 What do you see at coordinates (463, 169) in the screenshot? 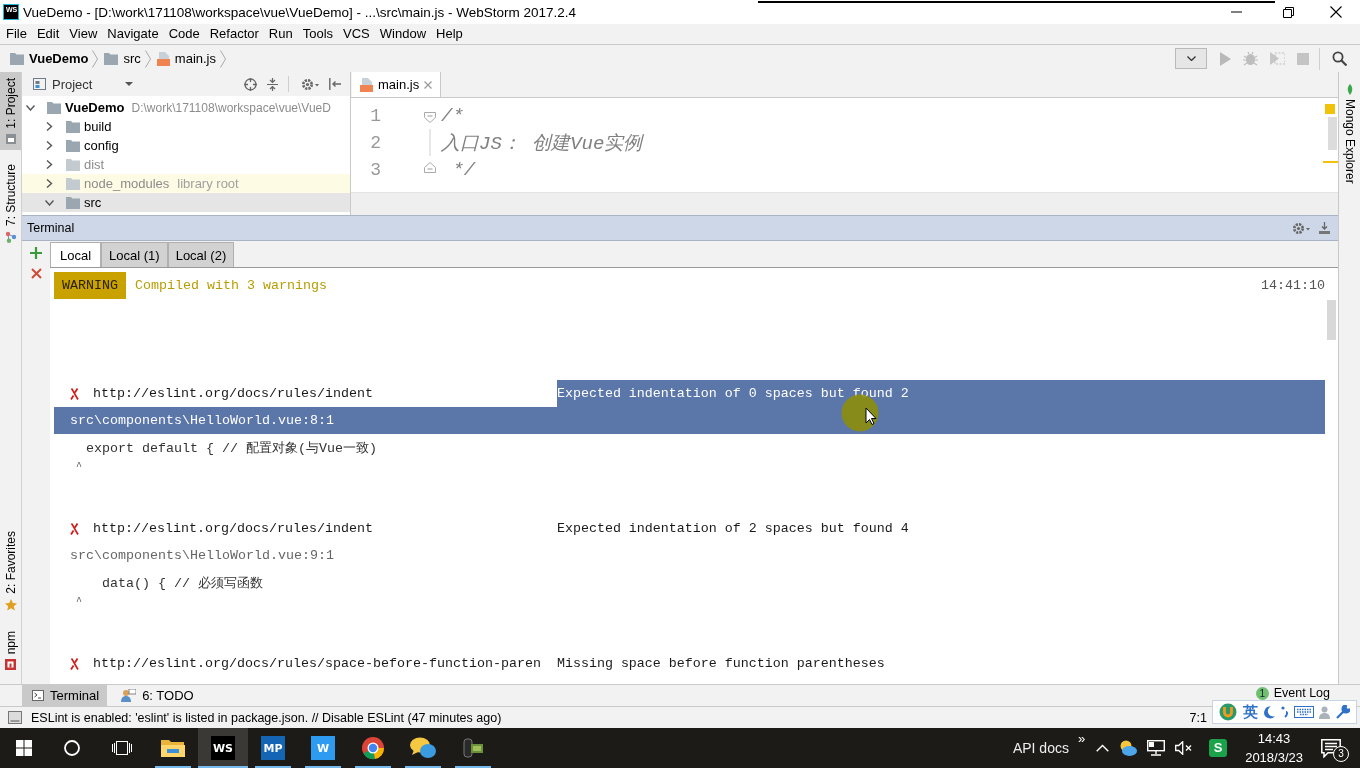
I see `code-comment: */` at bounding box center [463, 169].